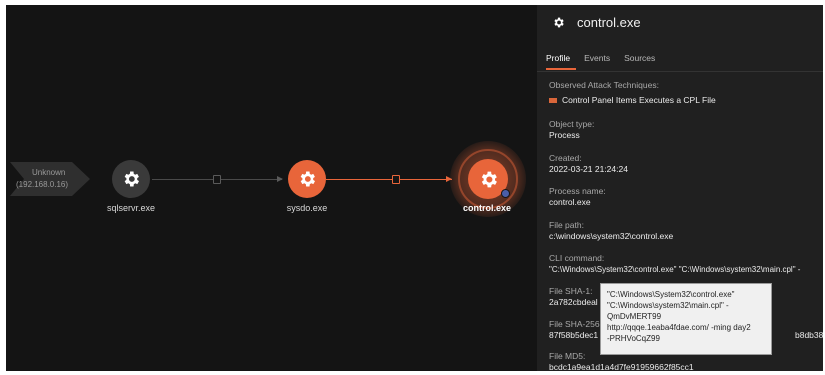 The height and width of the screenshot is (375, 825). I want to click on process-node-label: sysdo.exe, so click(307, 208).